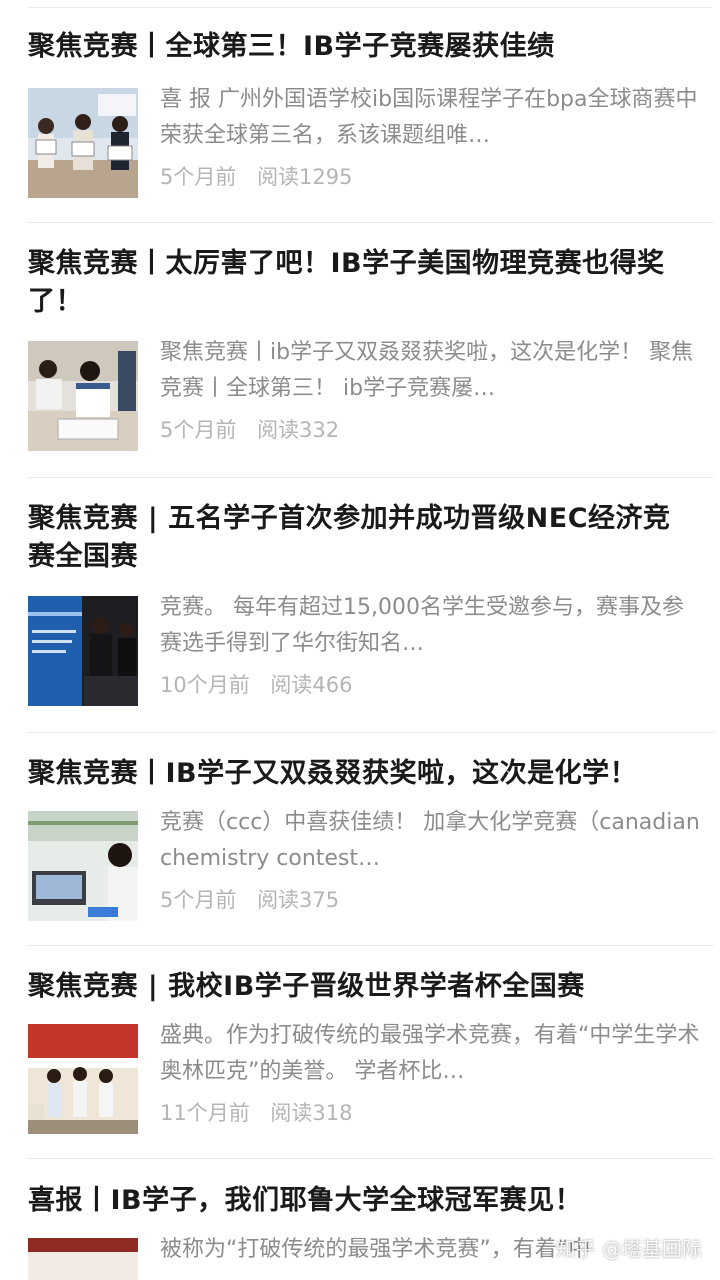 The width and height of the screenshot is (720, 1280). What do you see at coordinates (311, 685) in the screenshot?
I see `article-read-count: 阅读466` at bounding box center [311, 685].